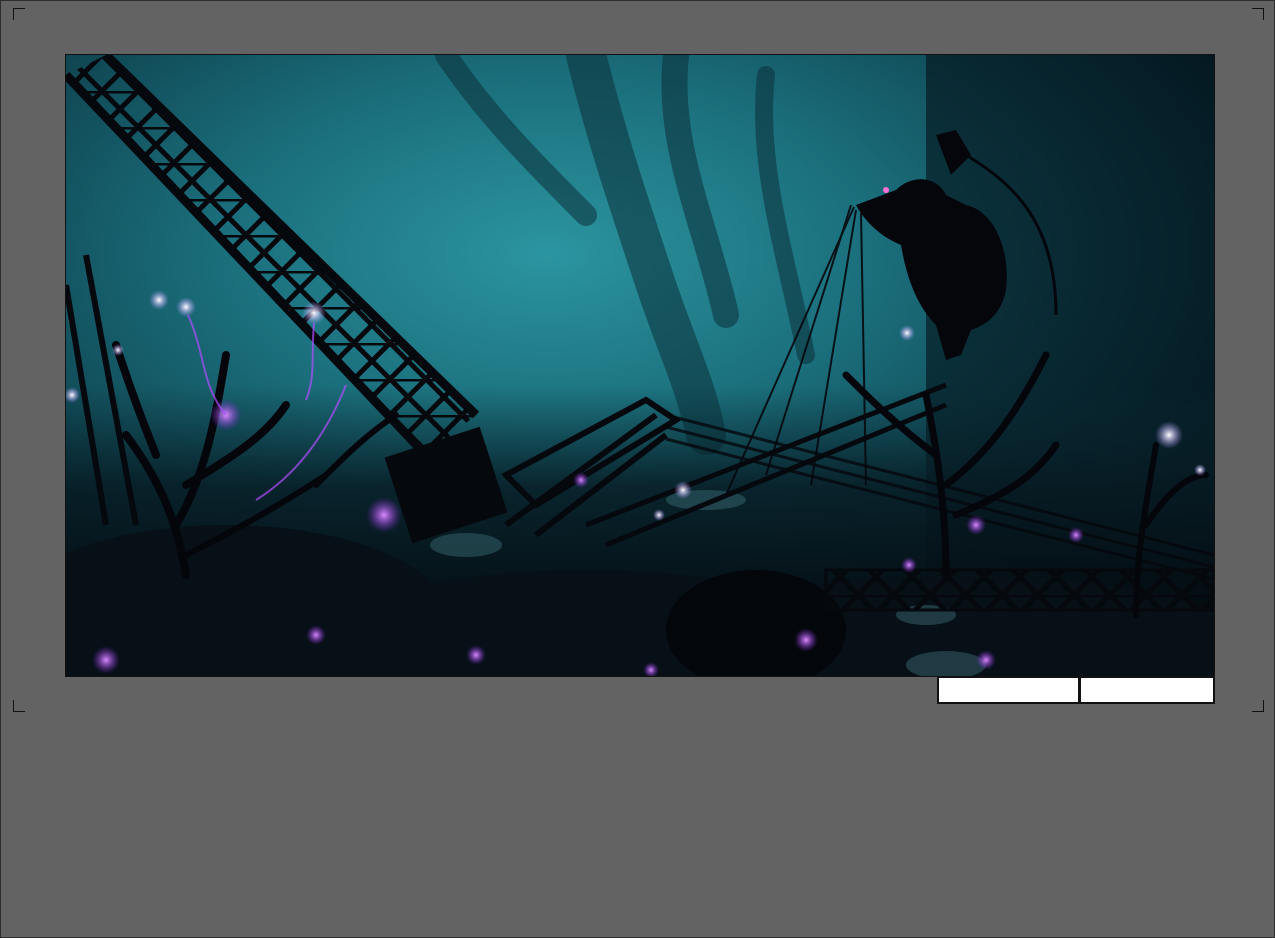 This screenshot has height=938, width=1275. What do you see at coordinates (1258, 706) in the screenshot?
I see `crop-mark-bottom-right` at bounding box center [1258, 706].